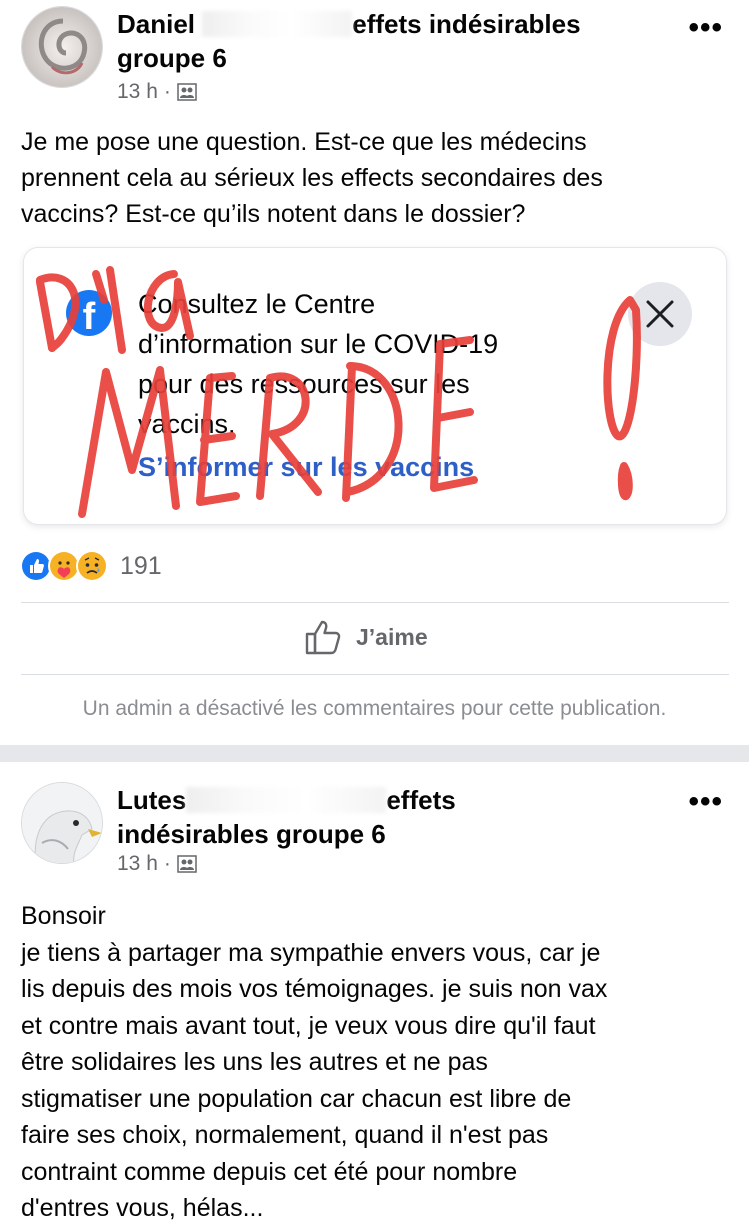  Describe the element at coordinates (89, 313) in the screenshot. I see `facebook-logo-icon: f` at that location.